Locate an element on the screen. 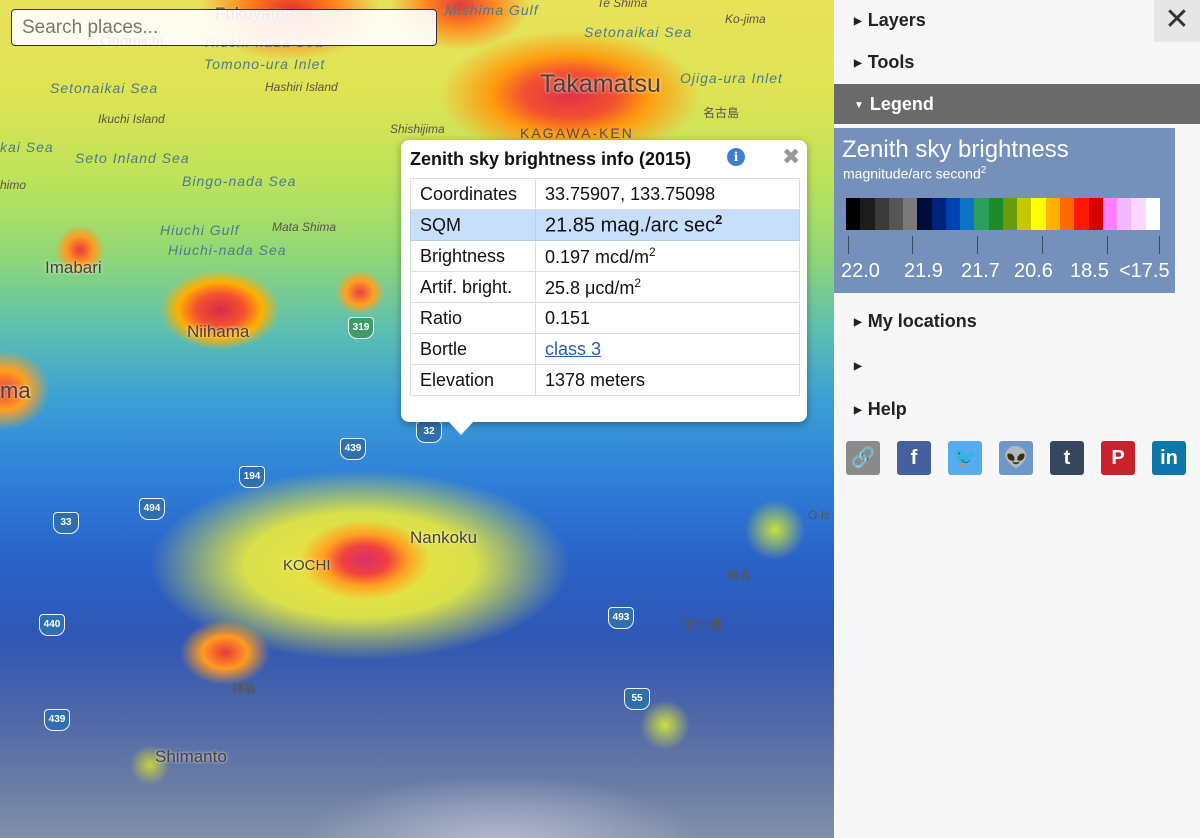 Image resolution: width=1200 pixels, height=838 pixels. legend-axis is located at coordinates (1004, 245).